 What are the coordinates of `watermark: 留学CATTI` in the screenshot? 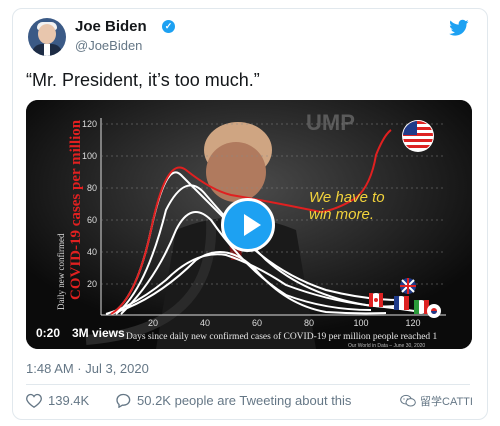 It's located at (436, 401).